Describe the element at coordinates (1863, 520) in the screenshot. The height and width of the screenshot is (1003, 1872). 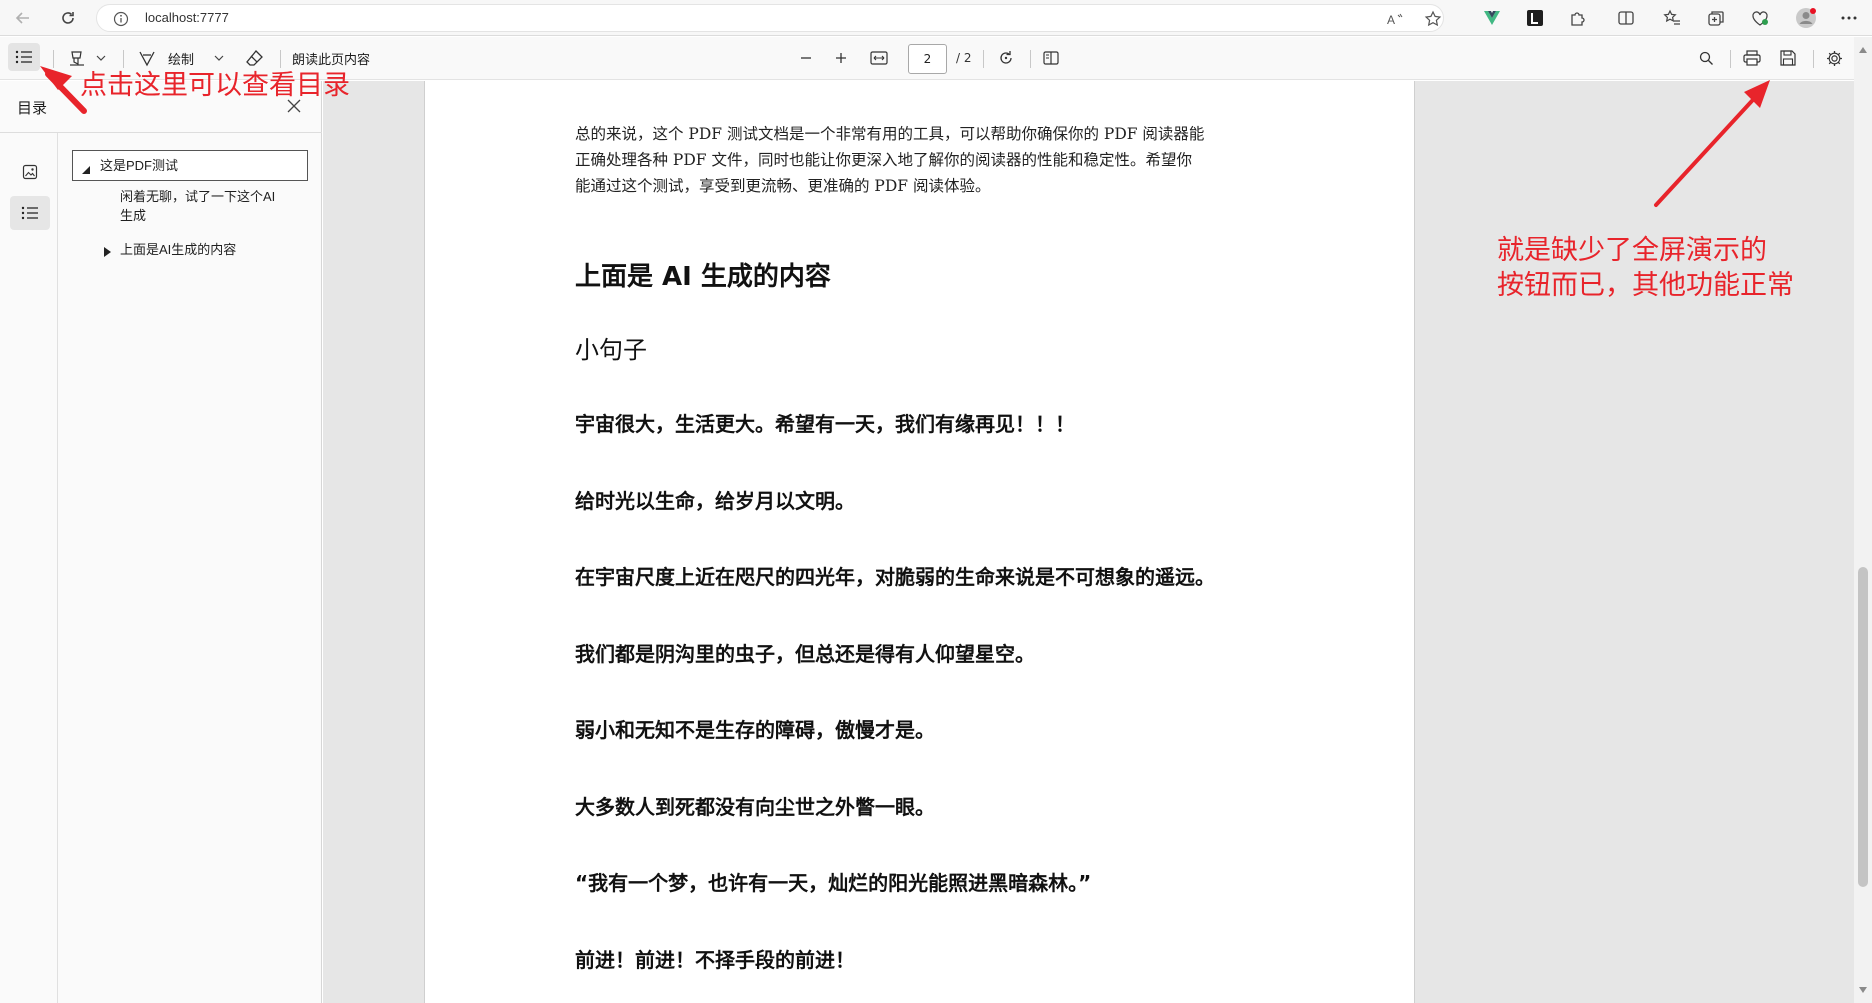
I see `vertical-scrollbar` at that location.